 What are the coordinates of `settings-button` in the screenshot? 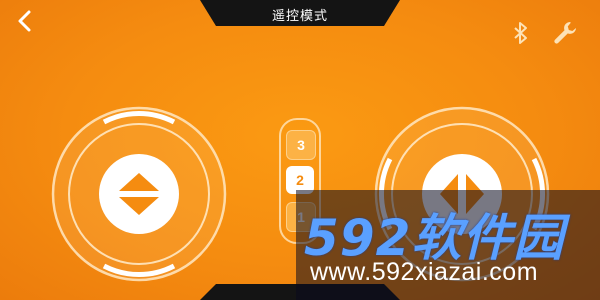 It's located at (565, 33).